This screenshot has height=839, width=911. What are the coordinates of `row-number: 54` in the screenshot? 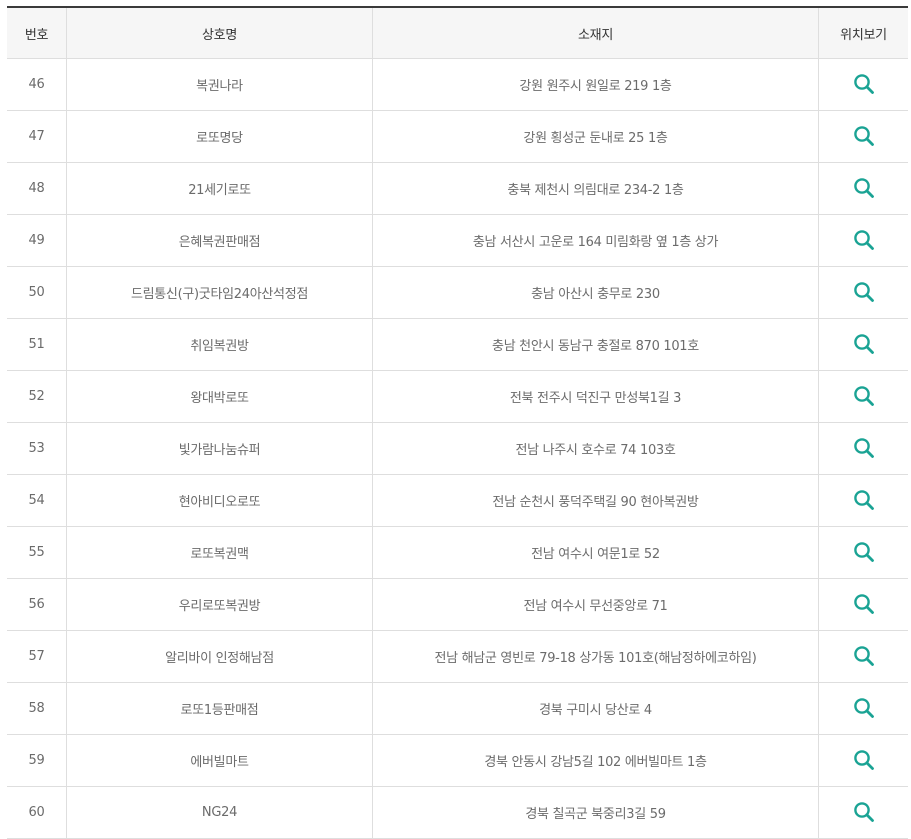 It's located at (37, 500).